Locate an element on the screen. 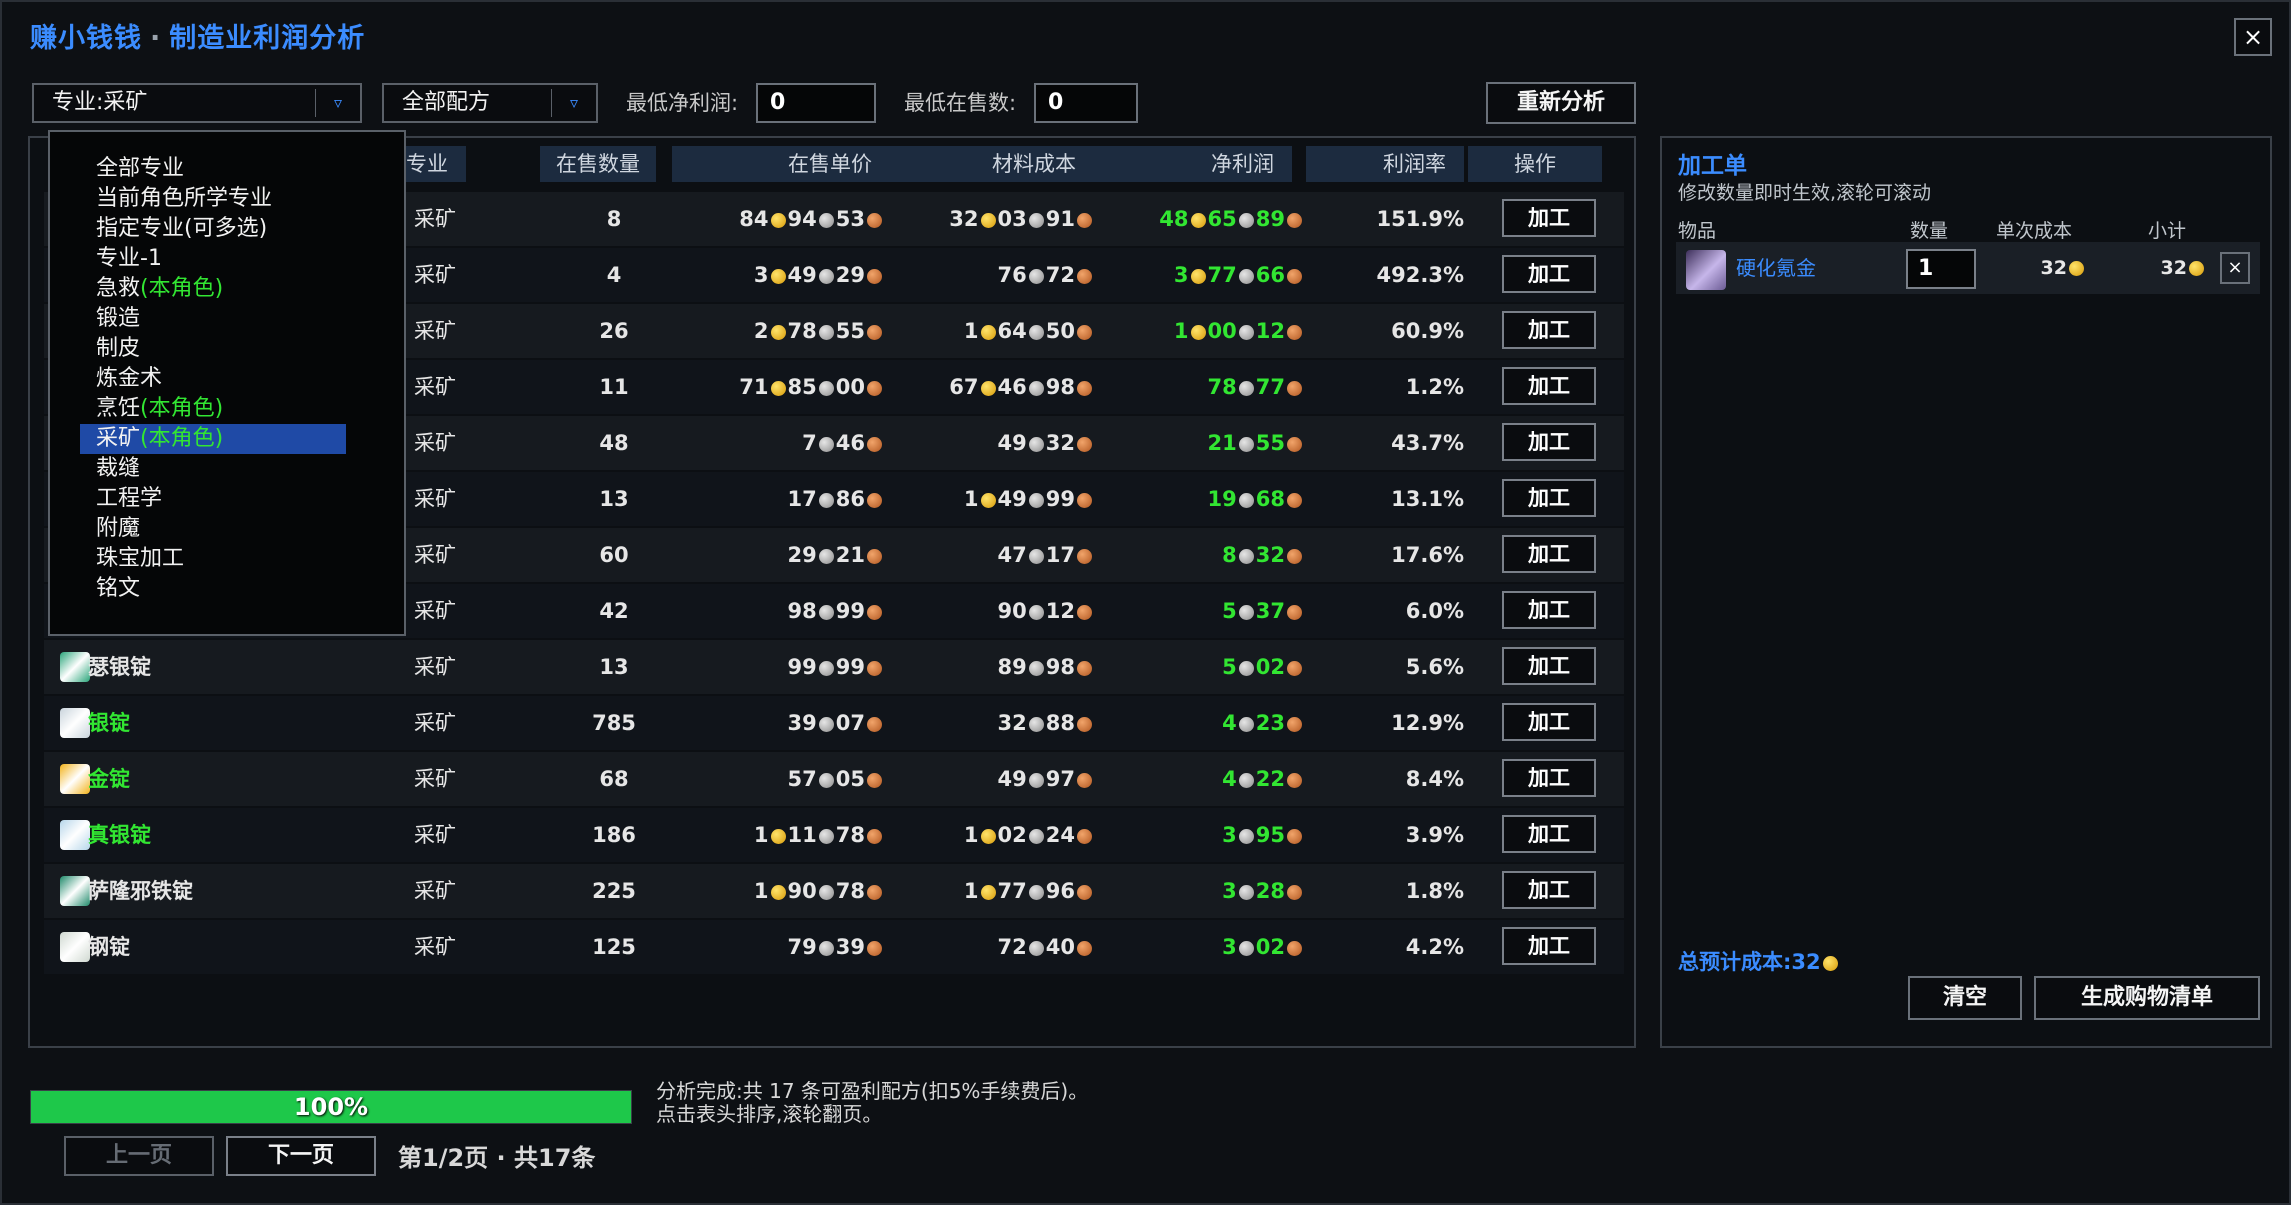 The height and width of the screenshot is (1205, 2291). dropdown-item: 采矿(本角色) is located at coordinates (213, 439).